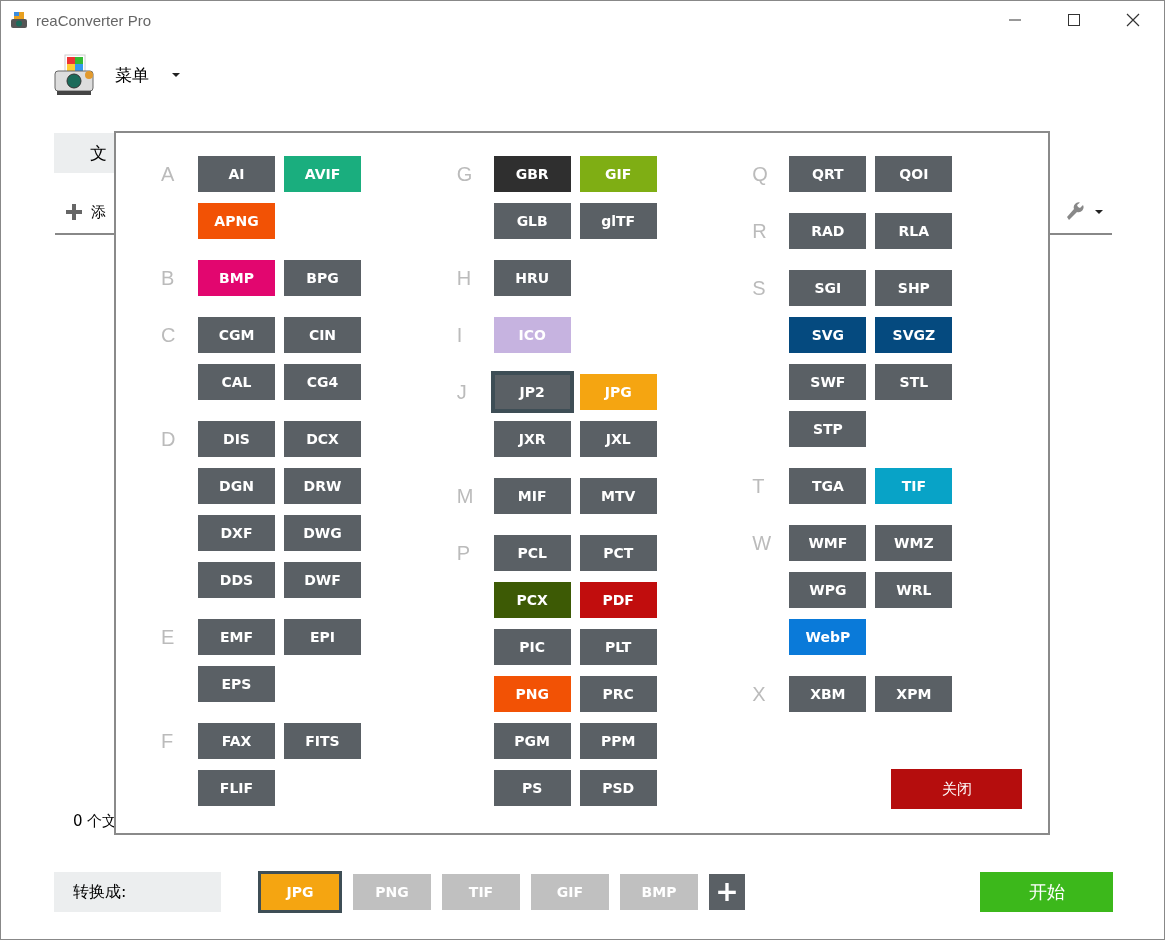 Image resolution: width=1165 pixels, height=940 pixels. Describe the element at coordinates (760, 231) in the screenshot. I see `group-letter: R` at that location.